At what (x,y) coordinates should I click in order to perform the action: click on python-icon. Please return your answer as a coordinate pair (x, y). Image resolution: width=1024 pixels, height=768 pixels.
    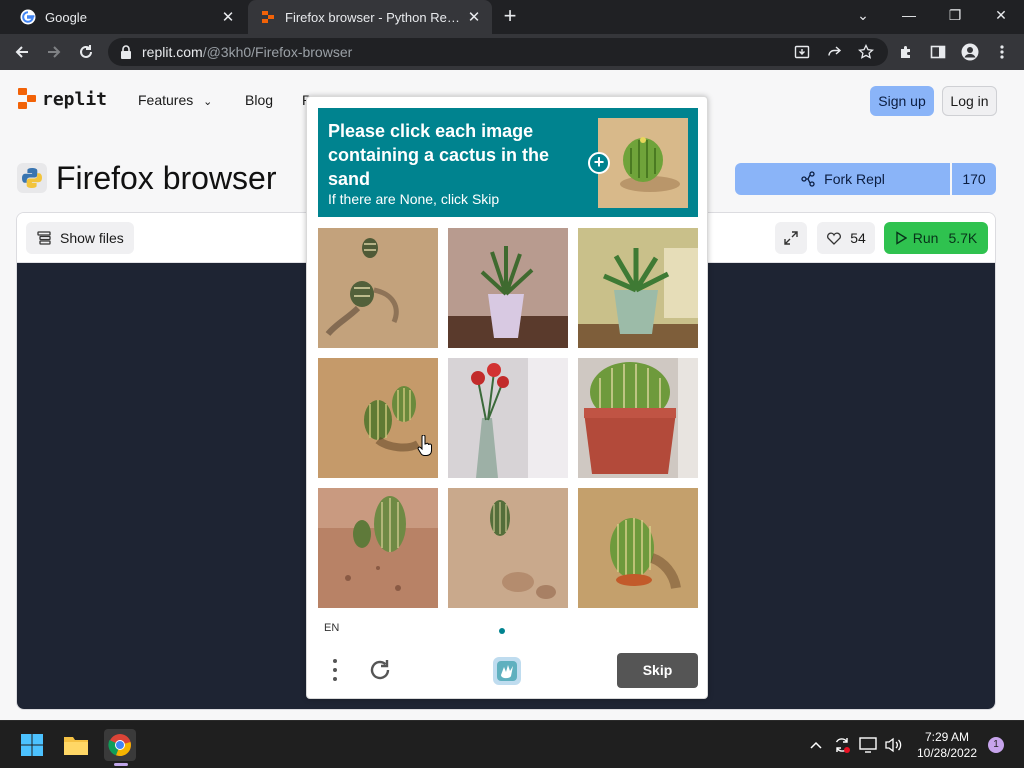
    Looking at the image, I should click on (32, 178).